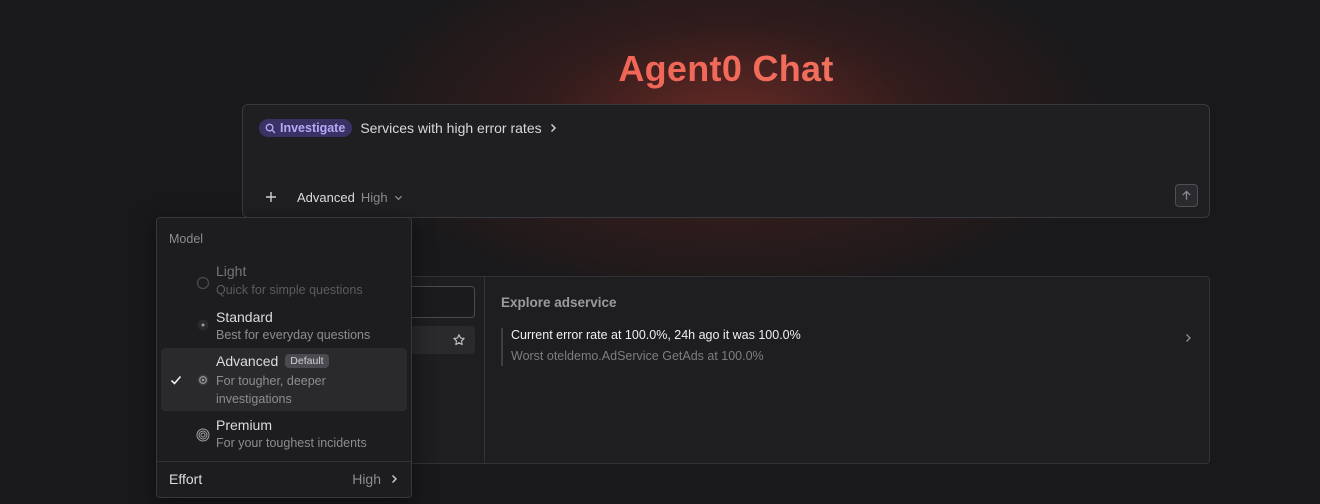 The height and width of the screenshot is (504, 1320). I want to click on model-selector-button: Advanced High, so click(350, 197).